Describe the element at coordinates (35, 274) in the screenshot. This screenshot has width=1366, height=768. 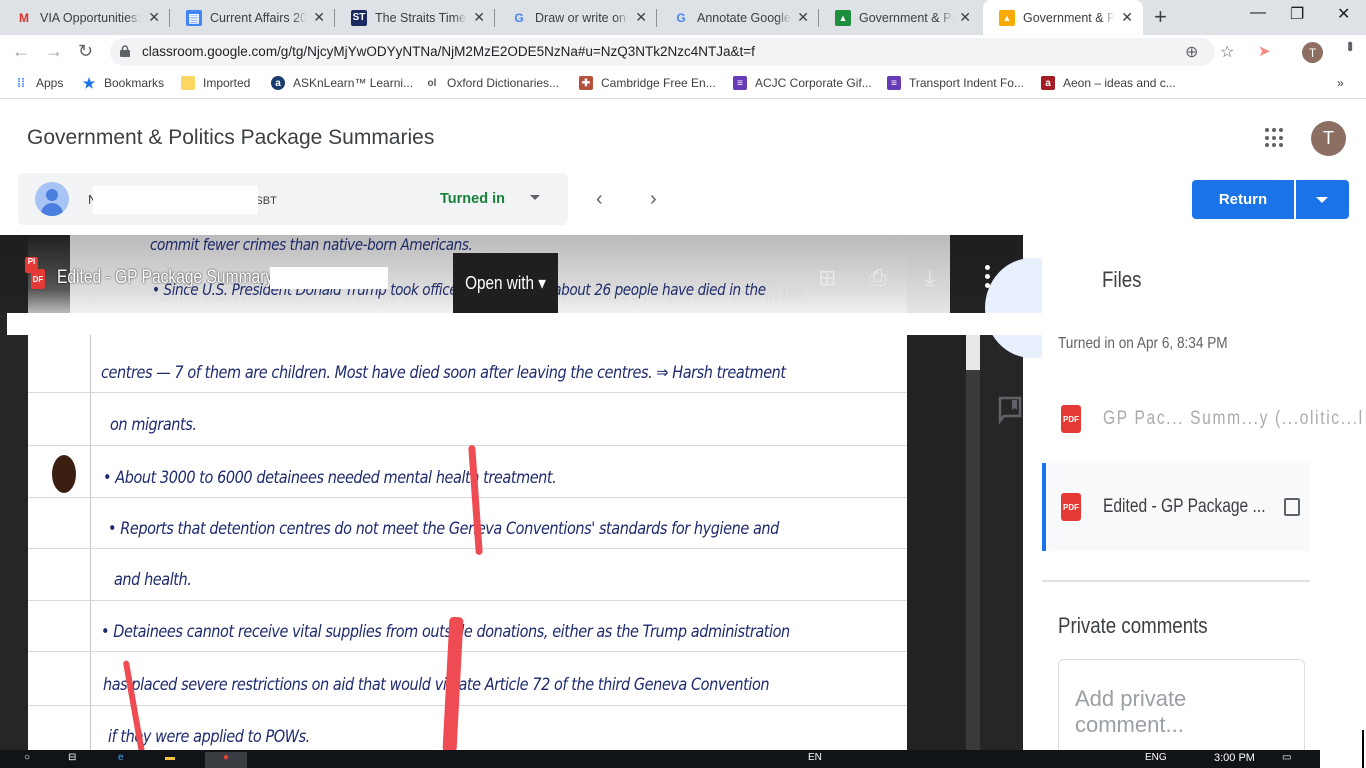
I see `pdf-file-icon: PI DF` at that location.